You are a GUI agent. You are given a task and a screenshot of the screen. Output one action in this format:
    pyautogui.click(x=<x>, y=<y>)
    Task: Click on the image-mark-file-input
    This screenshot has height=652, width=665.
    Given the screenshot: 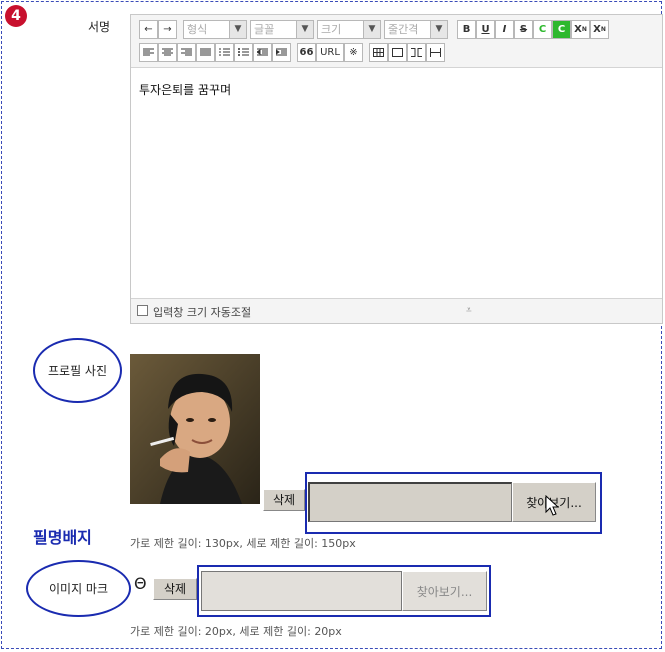 What is the action you would take?
    pyautogui.click(x=301, y=591)
    